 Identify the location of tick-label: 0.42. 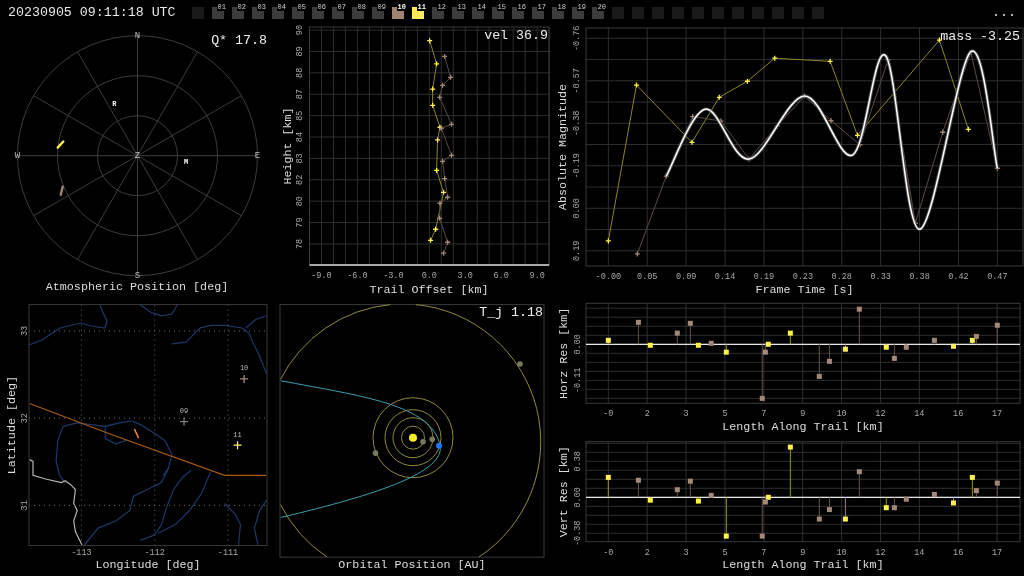
(958, 277).